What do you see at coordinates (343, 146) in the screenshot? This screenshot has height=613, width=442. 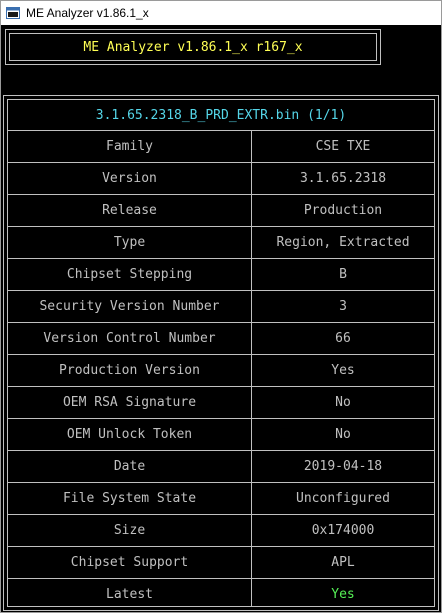 I see `row-value: CSE TXE` at bounding box center [343, 146].